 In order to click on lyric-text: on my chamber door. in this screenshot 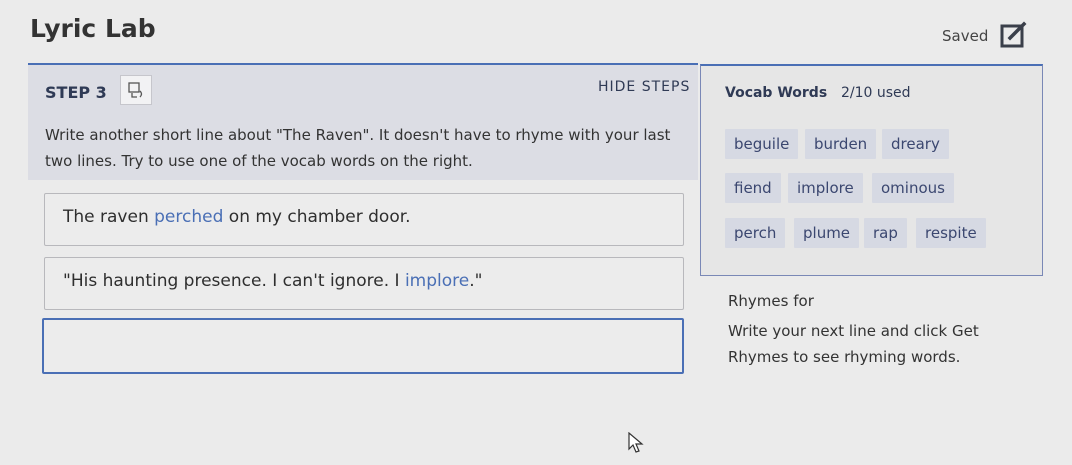, I will do `click(317, 217)`.